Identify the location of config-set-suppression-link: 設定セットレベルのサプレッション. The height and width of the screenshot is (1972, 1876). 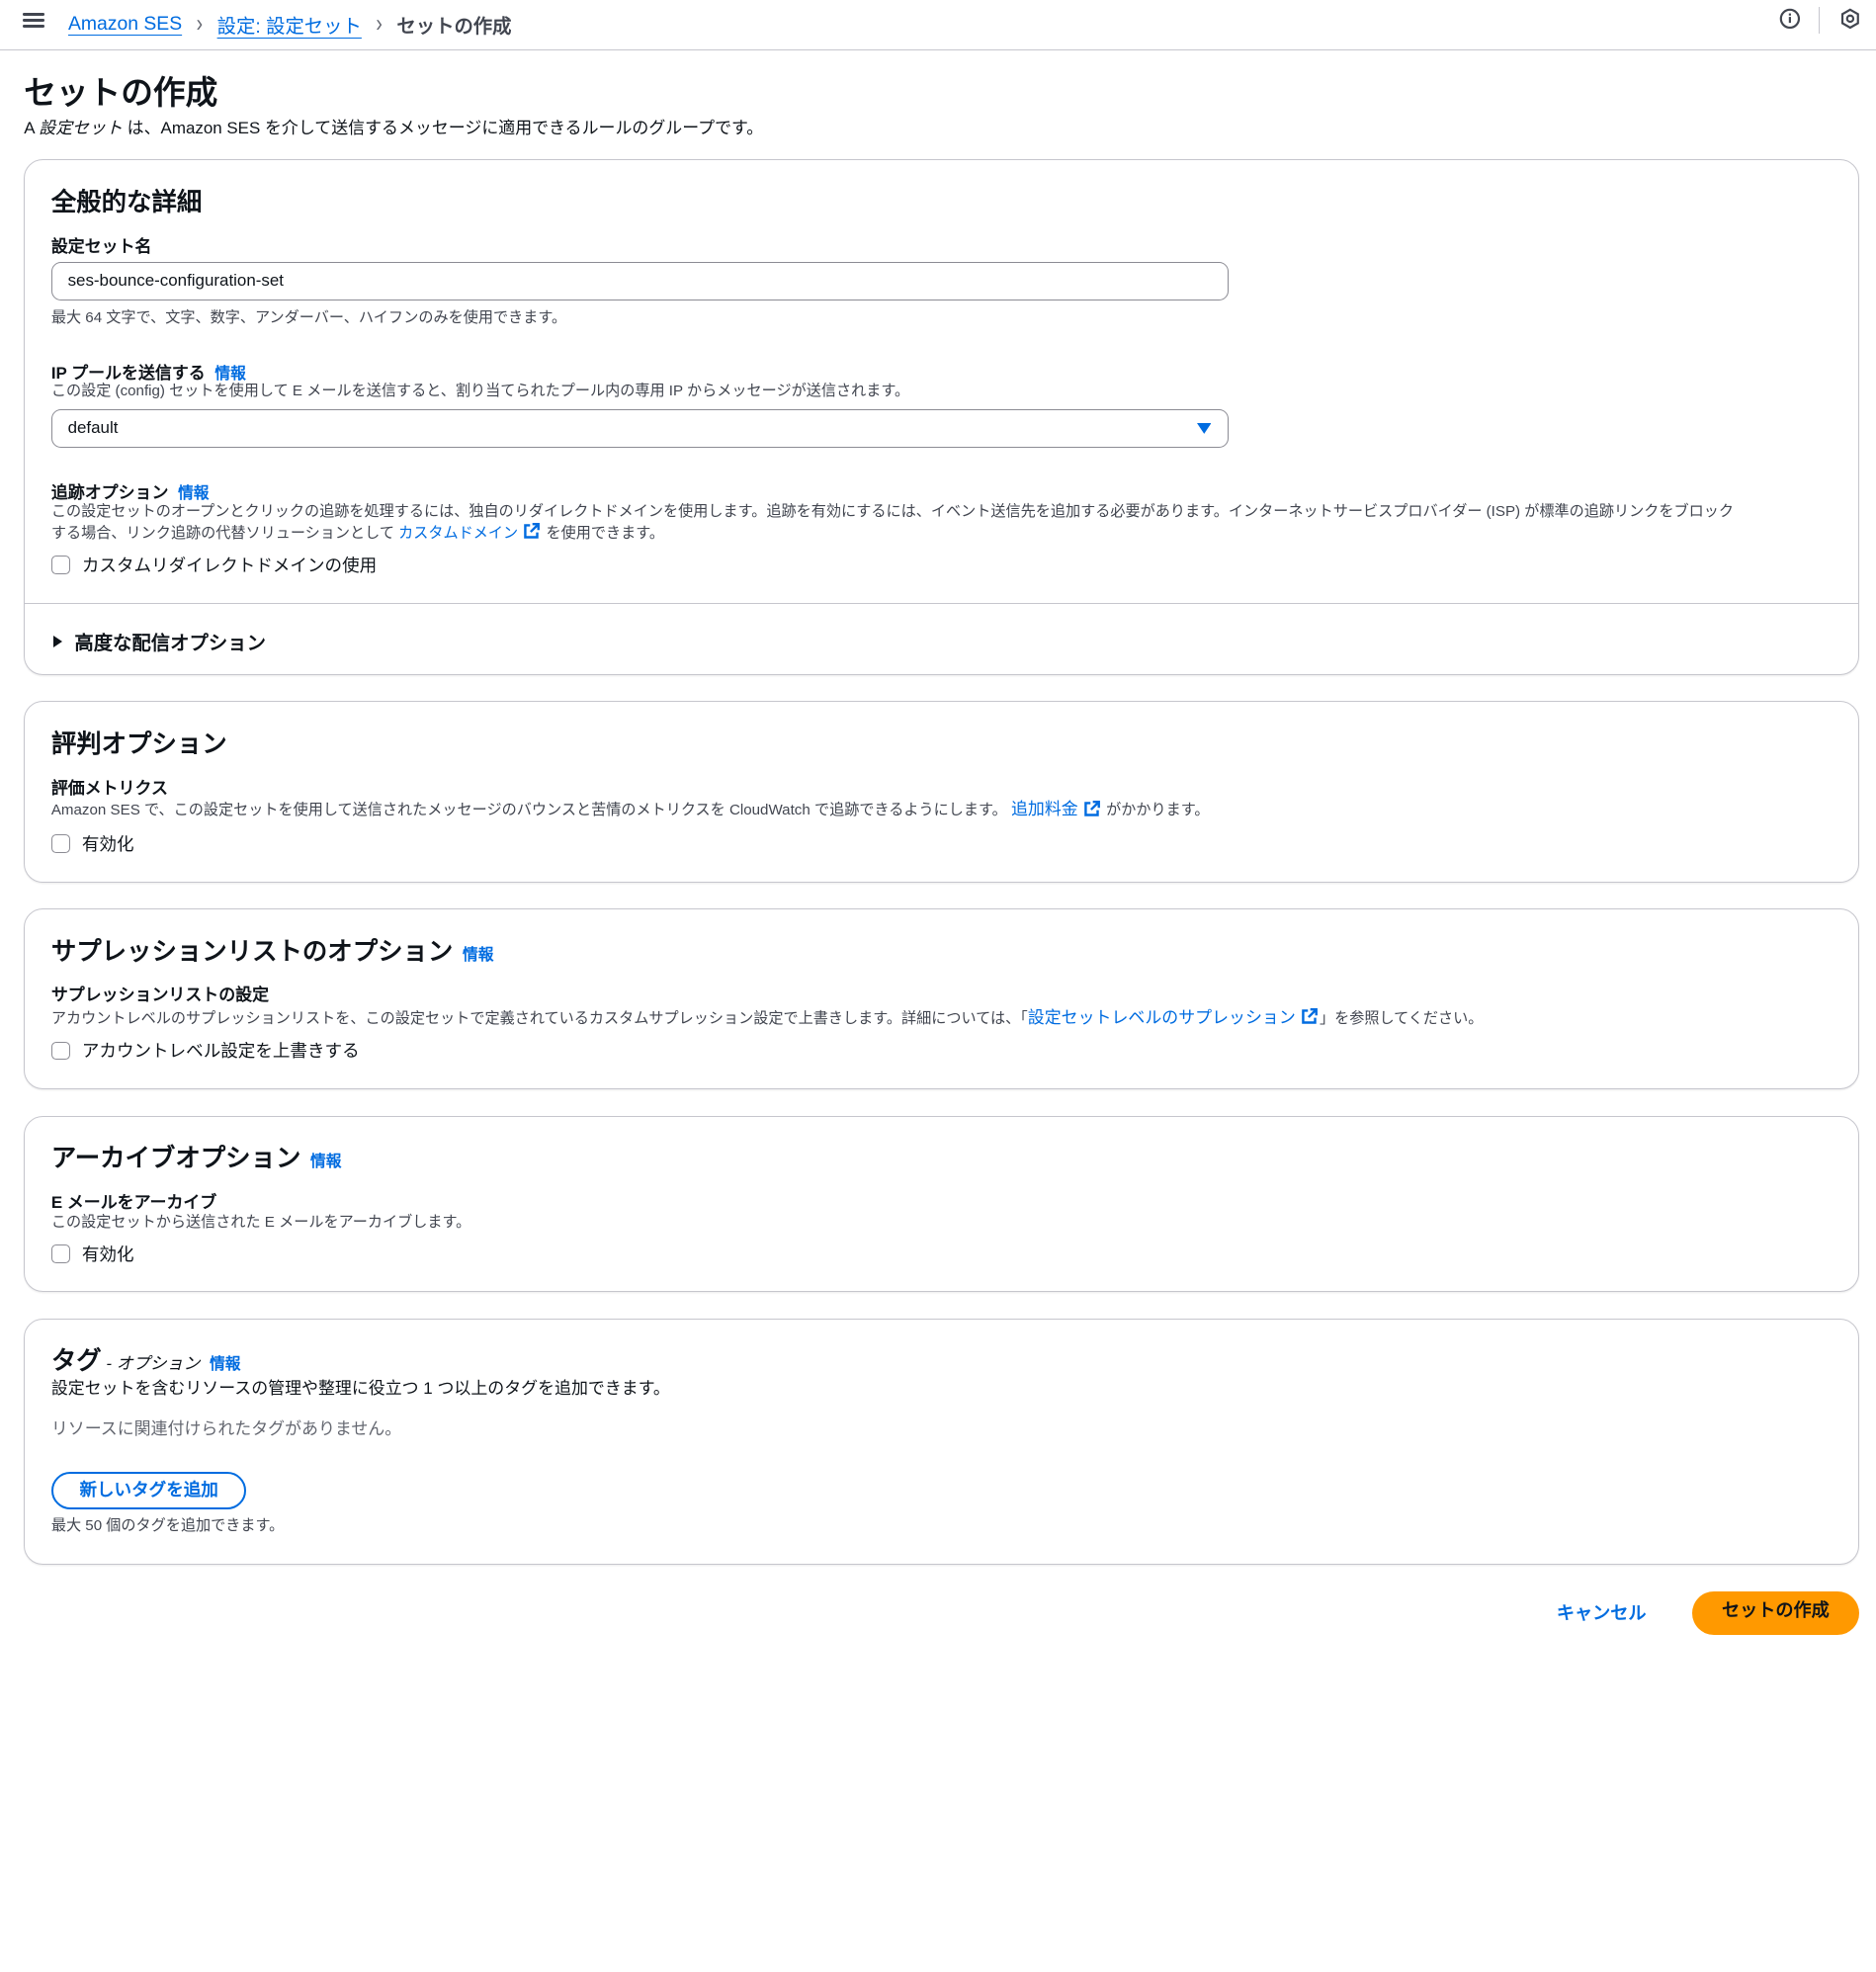
(1162, 1018).